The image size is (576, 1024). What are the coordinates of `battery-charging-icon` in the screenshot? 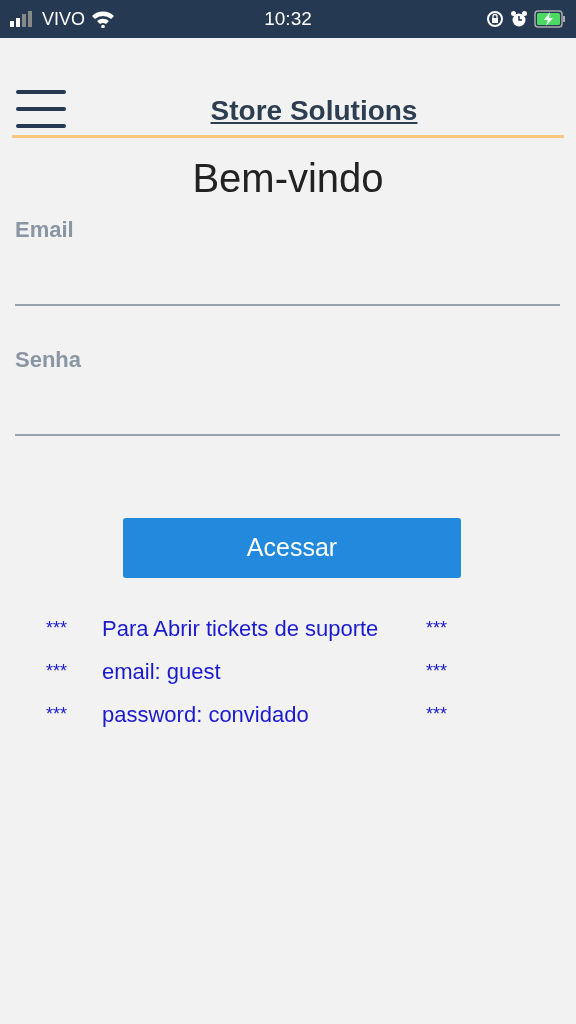 It's located at (550, 19).